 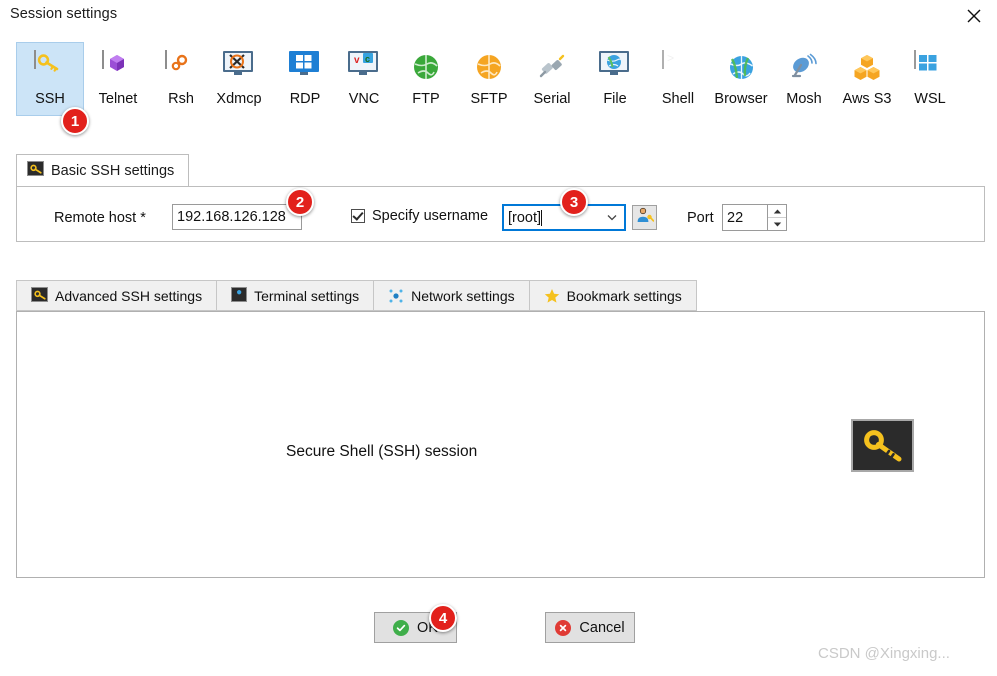 What do you see at coordinates (118, 99) in the screenshot?
I see `protocol-label: Telnet` at bounding box center [118, 99].